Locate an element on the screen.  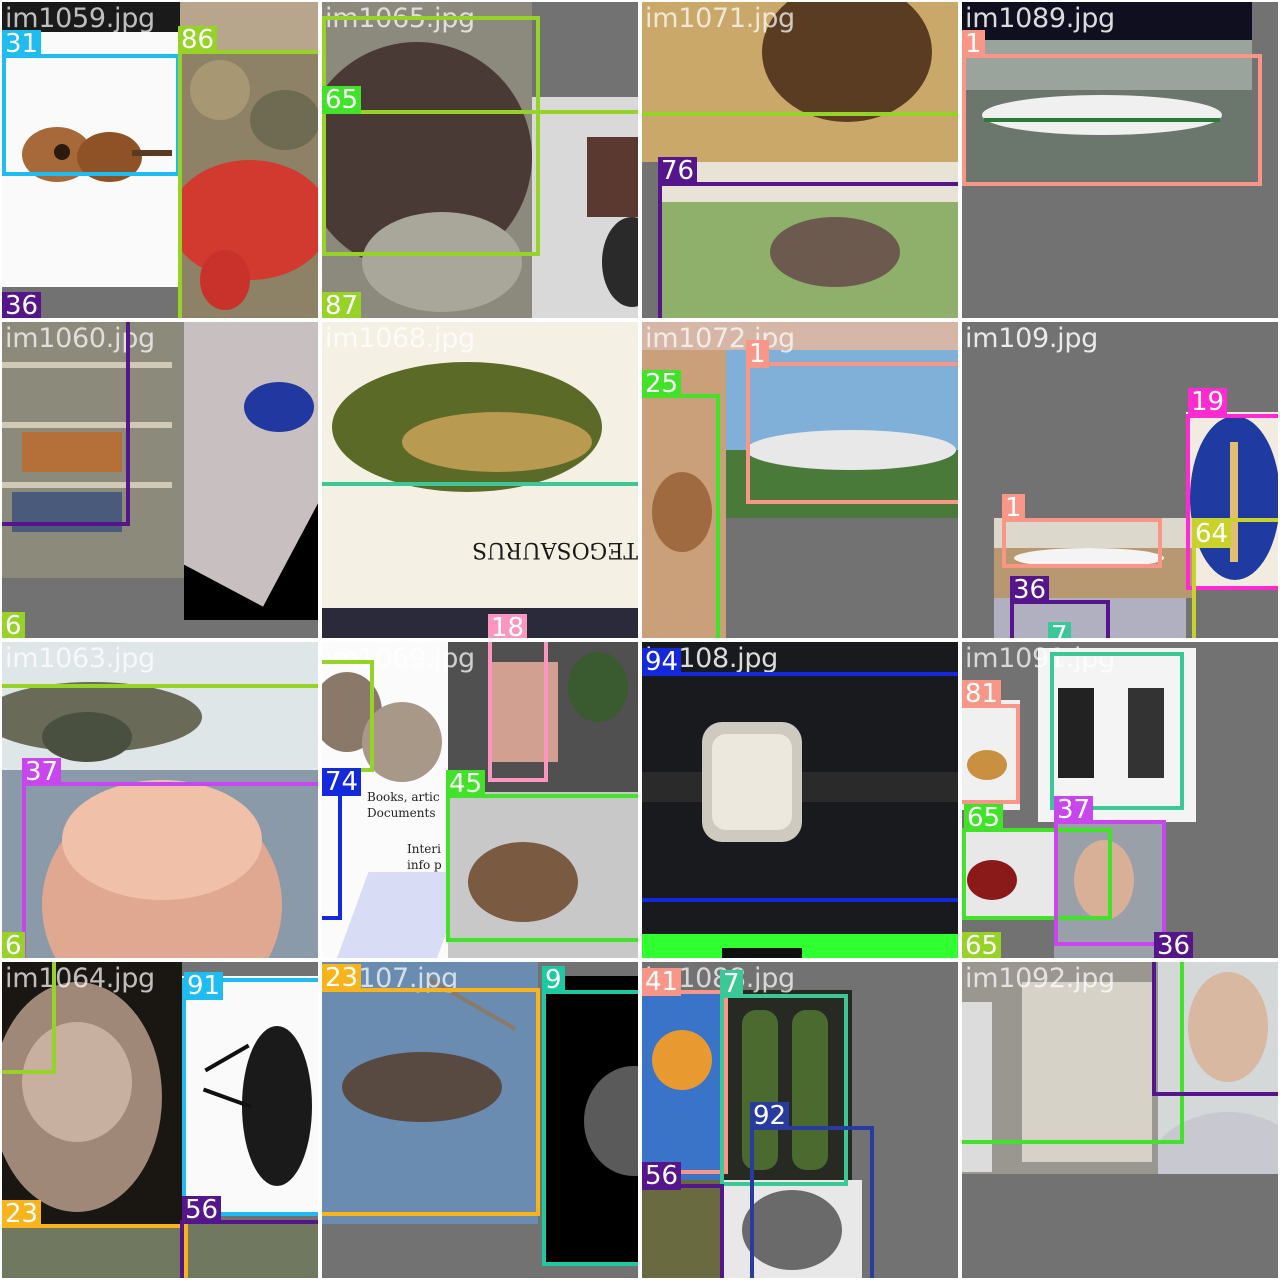
tile-im1063: im1063.jpg 37 6 is located at coordinates (160, 800).